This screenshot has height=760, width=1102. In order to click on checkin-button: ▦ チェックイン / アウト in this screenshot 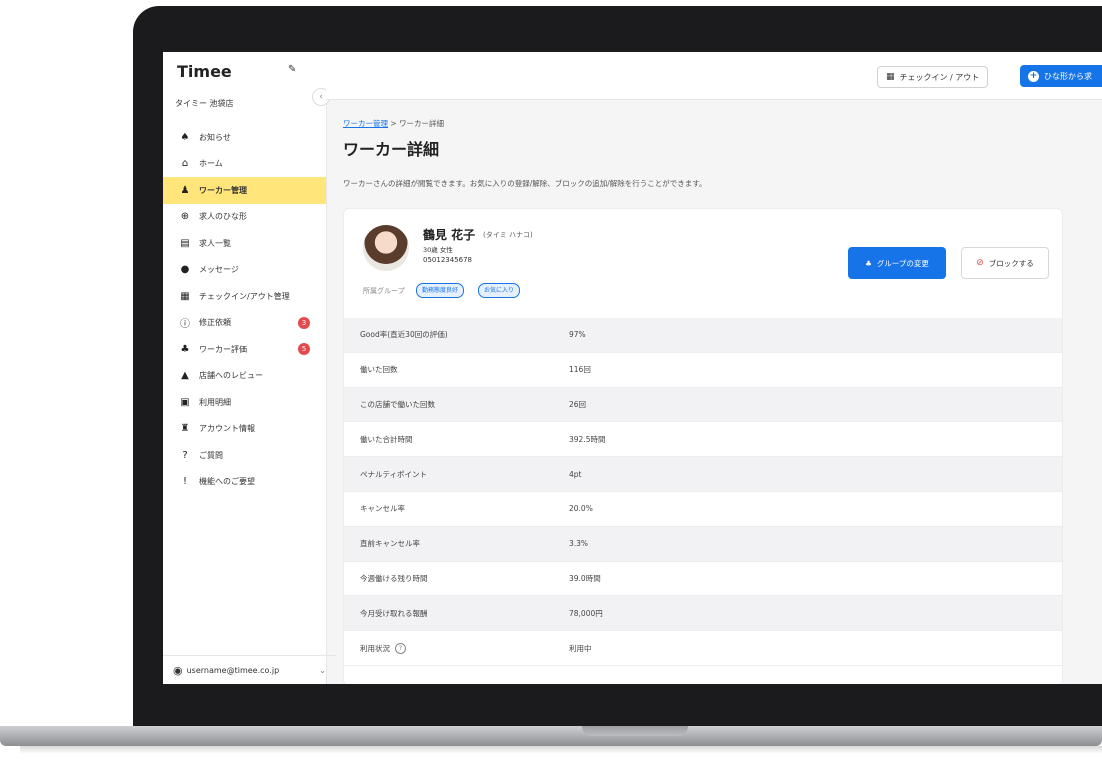, I will do `click(933, 77)`.